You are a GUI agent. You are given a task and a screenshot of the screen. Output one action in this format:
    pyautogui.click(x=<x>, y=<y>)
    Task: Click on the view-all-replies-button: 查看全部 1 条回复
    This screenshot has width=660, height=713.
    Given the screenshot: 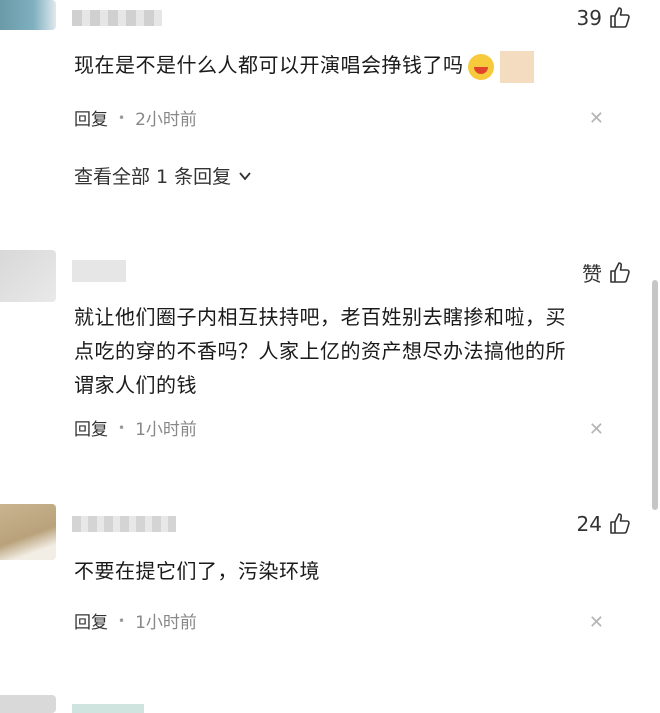 What is the action you would take?
    pyautogui.click(x=163, y=175)
    